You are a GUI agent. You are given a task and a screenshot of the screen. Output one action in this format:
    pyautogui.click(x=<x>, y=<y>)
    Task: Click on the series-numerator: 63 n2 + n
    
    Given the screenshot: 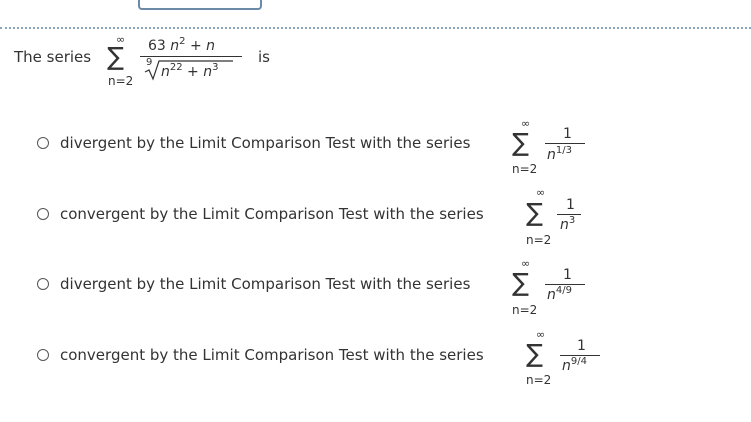 What is the action you would take?
    pyautogui.click(x=182, y=45)
    